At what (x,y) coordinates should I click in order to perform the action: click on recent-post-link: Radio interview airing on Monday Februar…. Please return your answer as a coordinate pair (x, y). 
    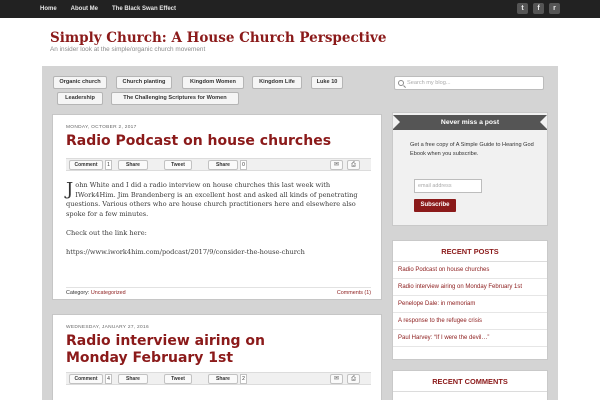
    Looking at the image, I should click on (470, 287).